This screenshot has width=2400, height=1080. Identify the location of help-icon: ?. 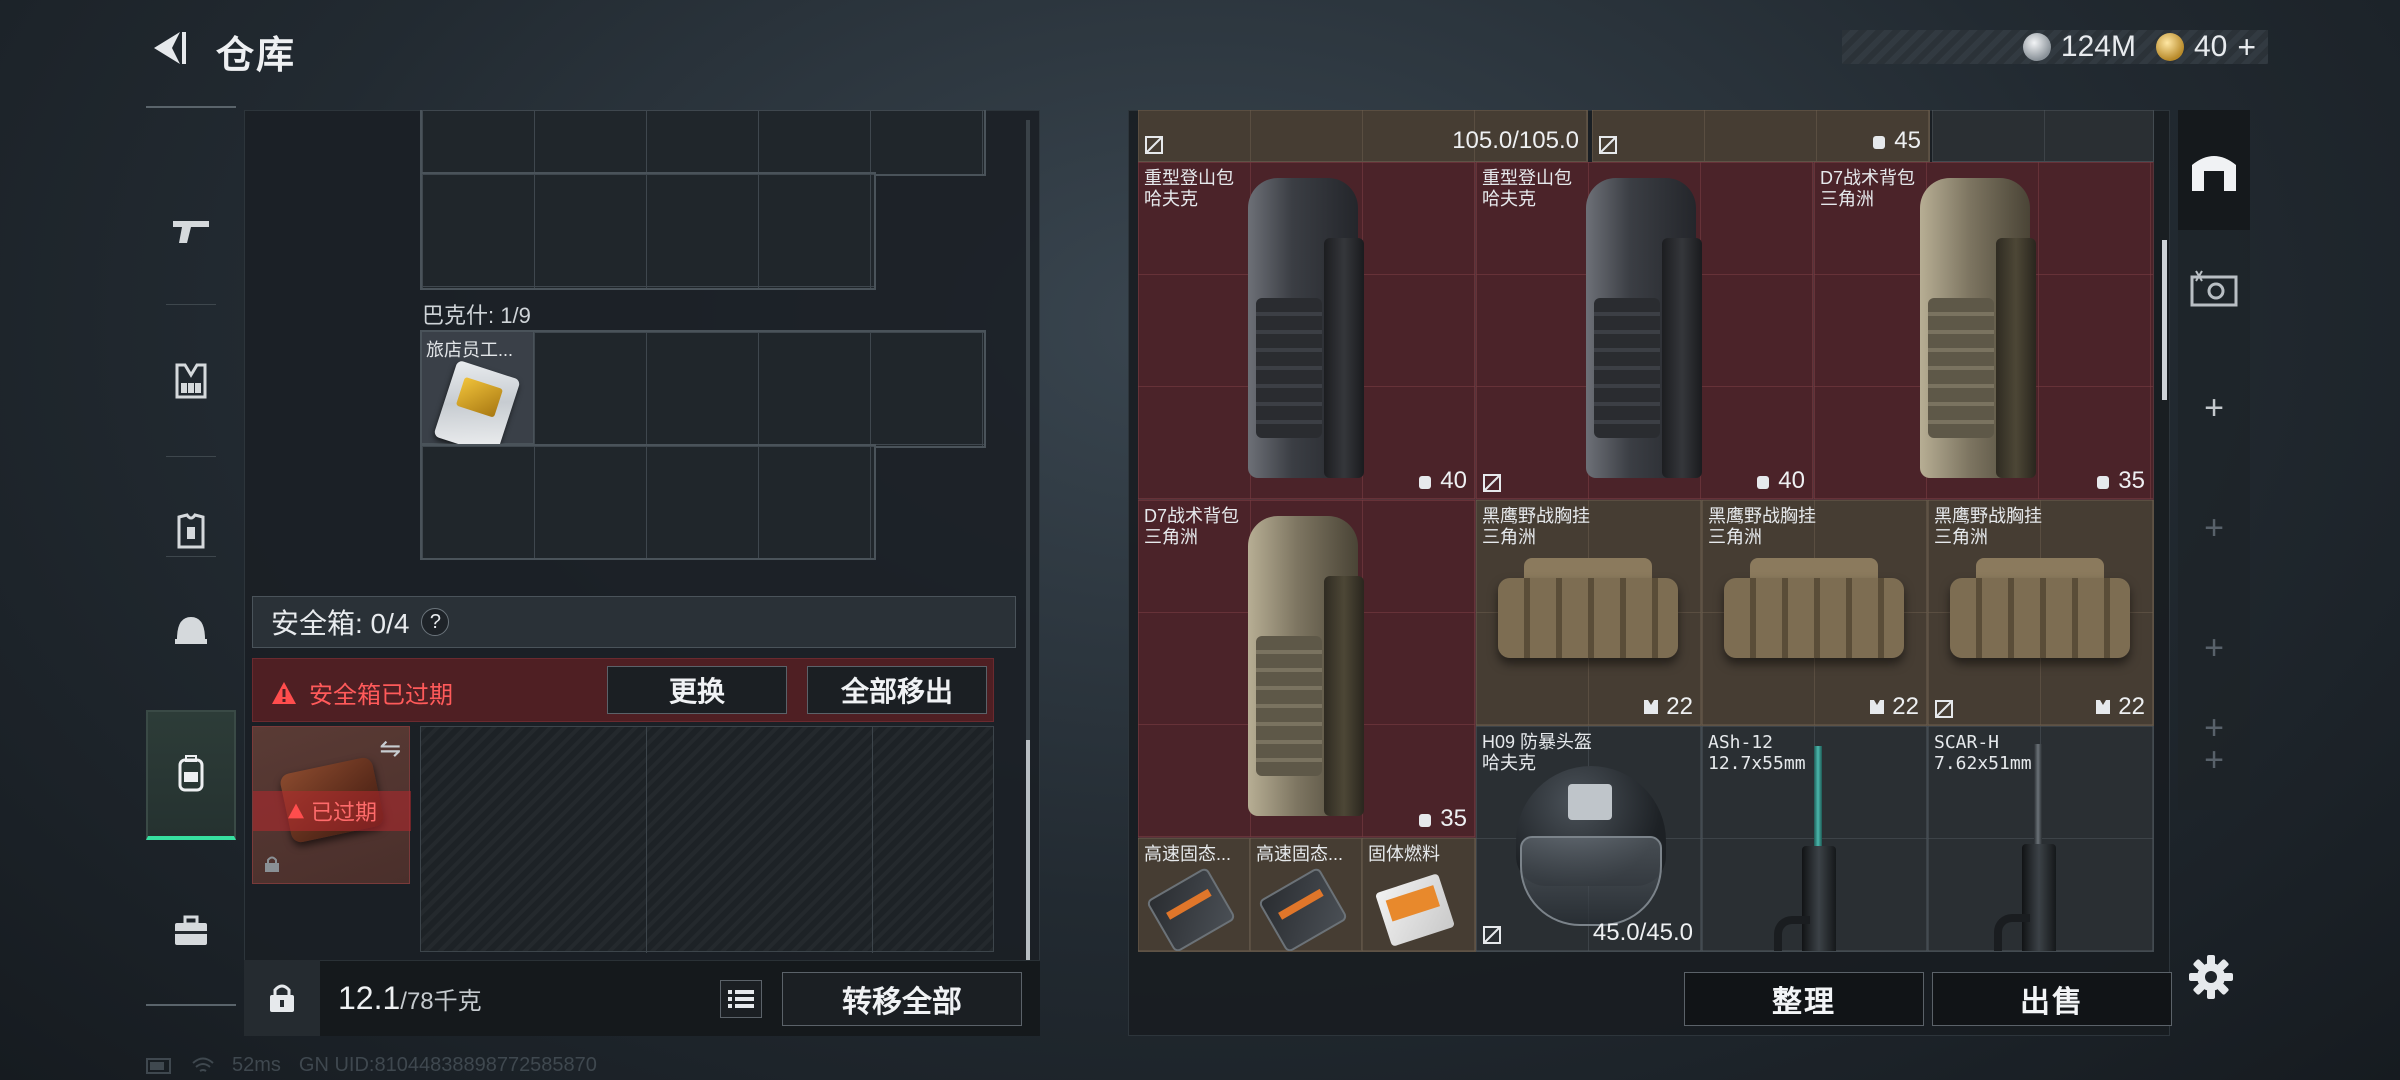
(435, 622).